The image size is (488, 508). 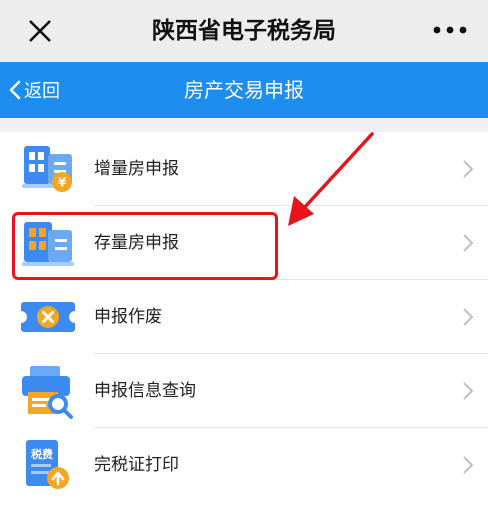 What do you see at coordinates (244, 391) in the screenshot?
I see `menu-item-query-info: 申报信息查询` at bounding box center [244, 391].